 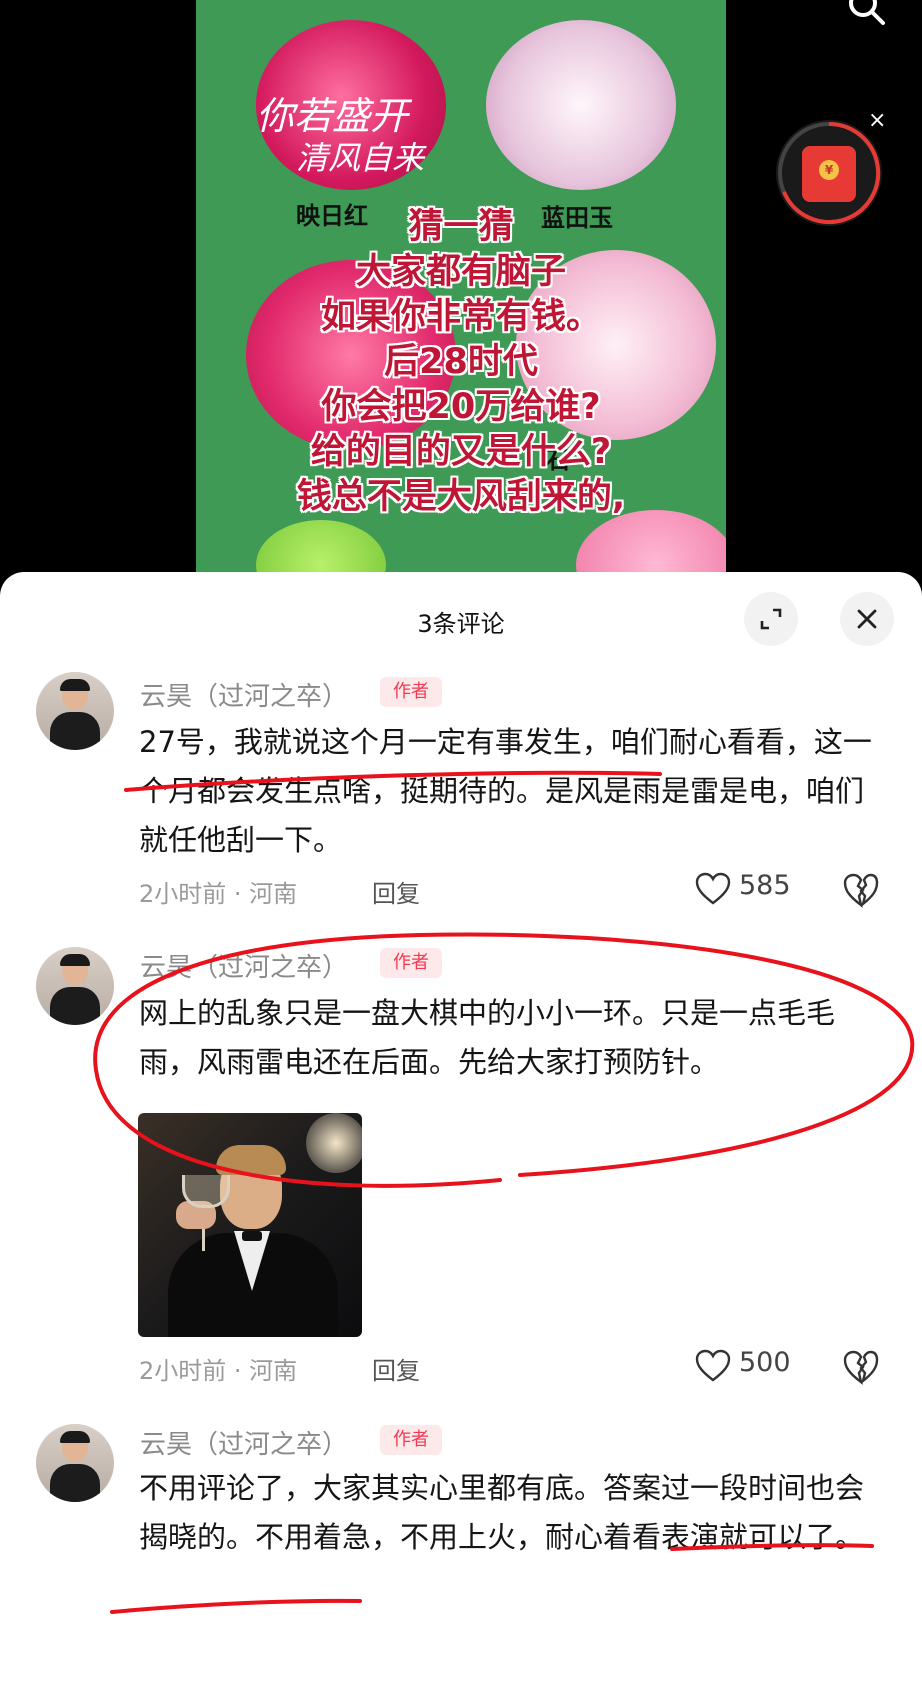 I want to click on like-count: 500, so click(x=765, y=1362).